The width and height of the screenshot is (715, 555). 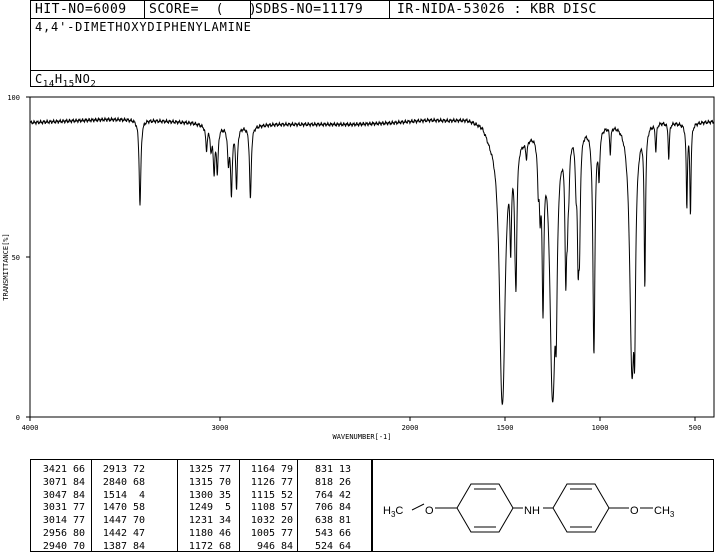 What do you see at coordinates (286, 521) in the screenshot?
I see `peak-transmittance: 20` at bounding box center [286, 521].